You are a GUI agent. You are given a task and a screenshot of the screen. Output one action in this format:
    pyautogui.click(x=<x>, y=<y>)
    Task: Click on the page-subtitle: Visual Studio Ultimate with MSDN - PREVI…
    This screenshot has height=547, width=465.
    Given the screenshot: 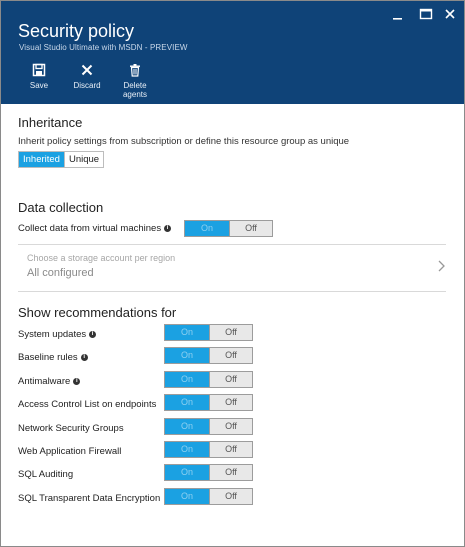 What is the action you would take?
    pyautogui.click(x=103, y=47)
    